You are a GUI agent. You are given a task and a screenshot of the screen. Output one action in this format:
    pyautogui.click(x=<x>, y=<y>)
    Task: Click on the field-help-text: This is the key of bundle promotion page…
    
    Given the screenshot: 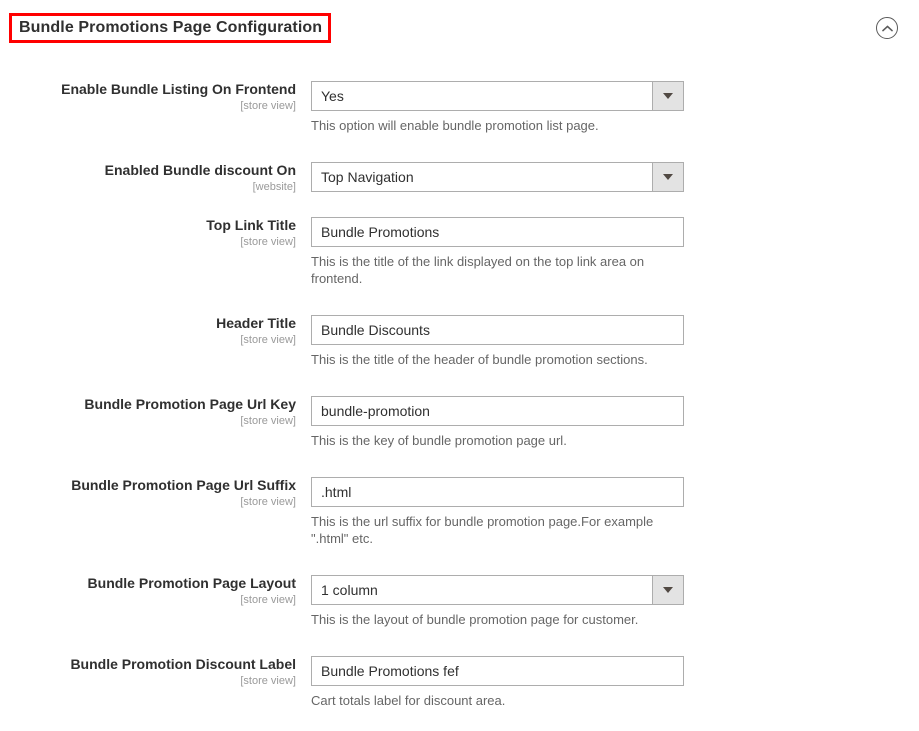 What is the action you would take?
    pyautogui.click(x=439, y=440)
    